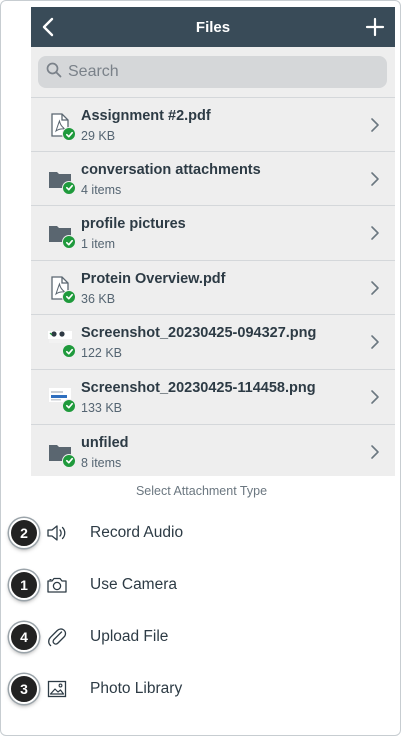  Describe the element at coordinates (98, 298) in the screenshot. I see `file-size: 36 KB` at that location.